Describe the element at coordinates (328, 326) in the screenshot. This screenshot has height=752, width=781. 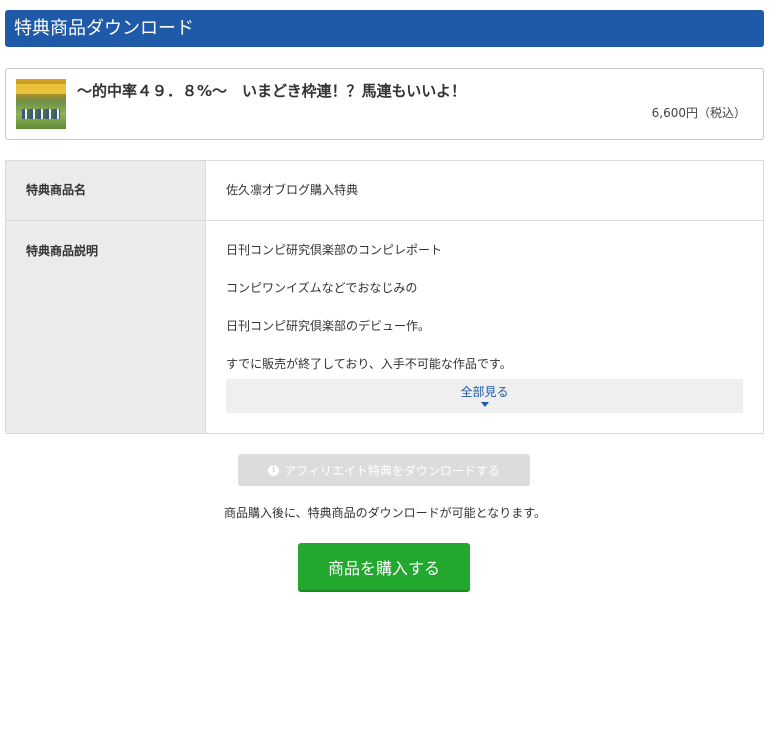
I see `description-line: 日刊コンピ研究倶楽部のデビュー作。` at that location.